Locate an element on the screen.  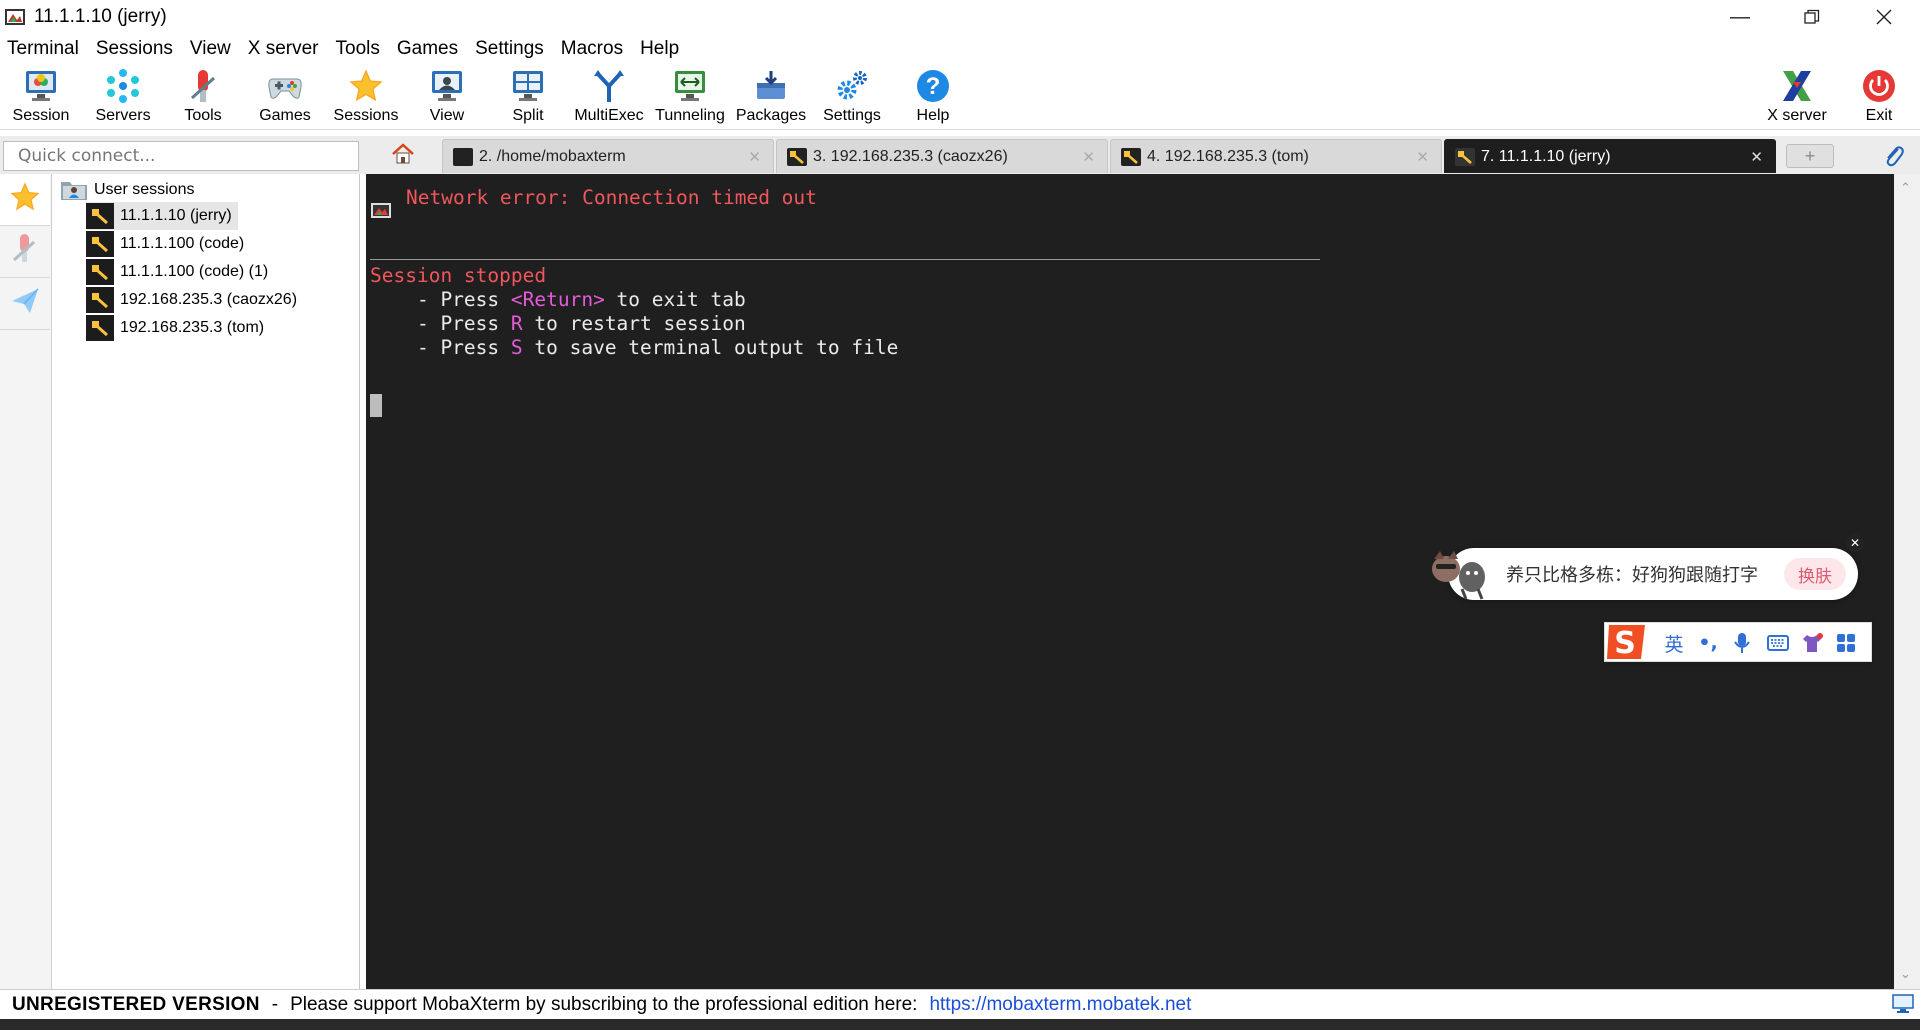
menu-games: Games is located at coordinates (429, 49).